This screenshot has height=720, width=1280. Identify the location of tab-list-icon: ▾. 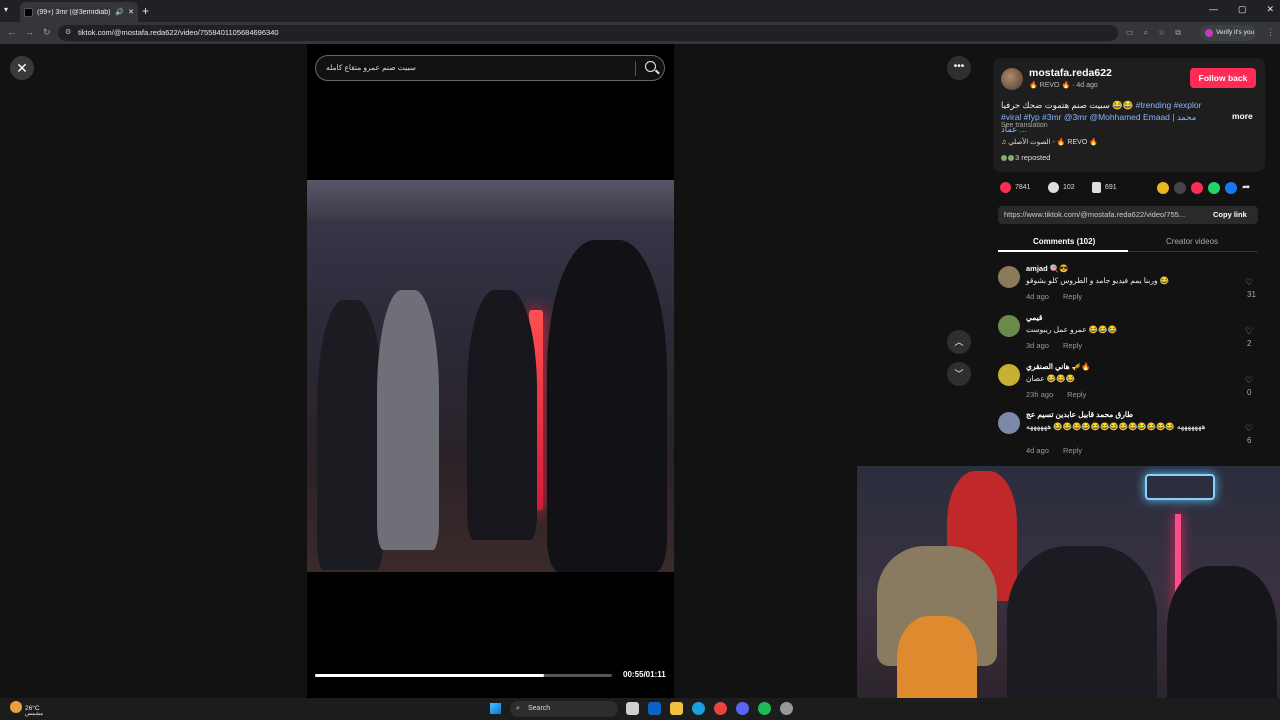
(6, 9).